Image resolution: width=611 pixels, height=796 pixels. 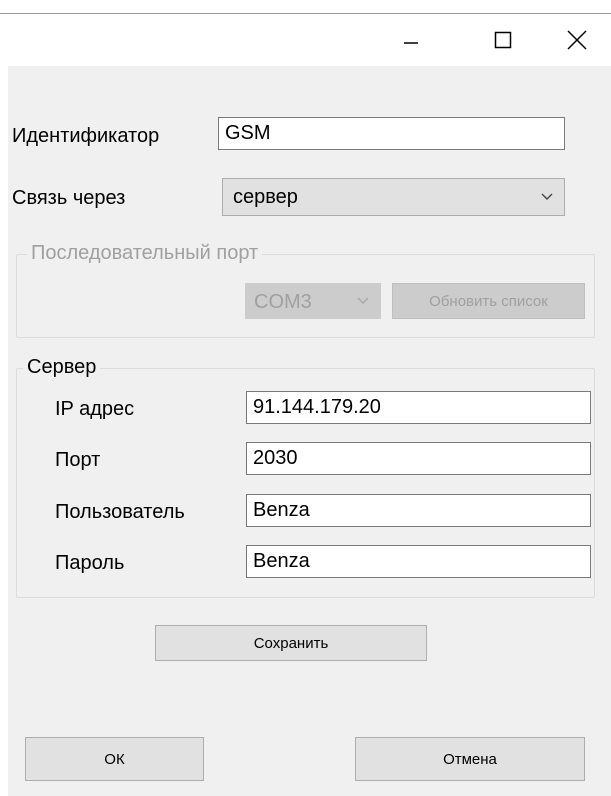 What do you see at coordinates (86, 136) in the screenshot?
I see `identifier-label: Идентификатор` at bounding box center [86, 136].